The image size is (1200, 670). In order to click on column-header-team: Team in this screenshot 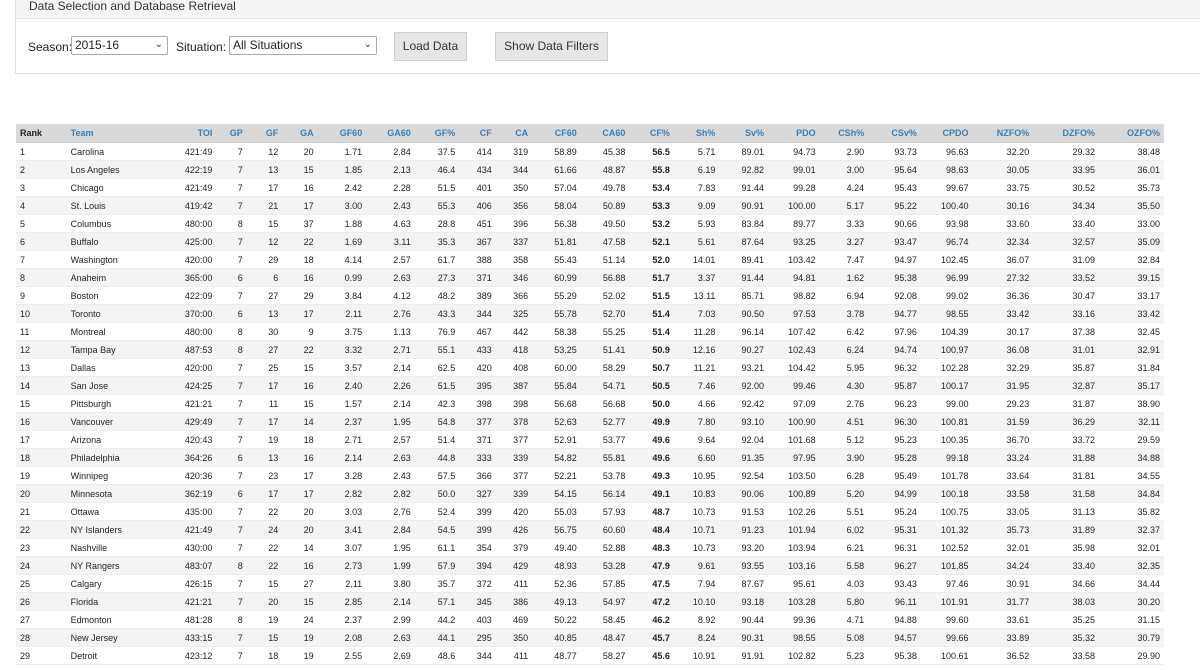, I will do `click(113, 133)`.